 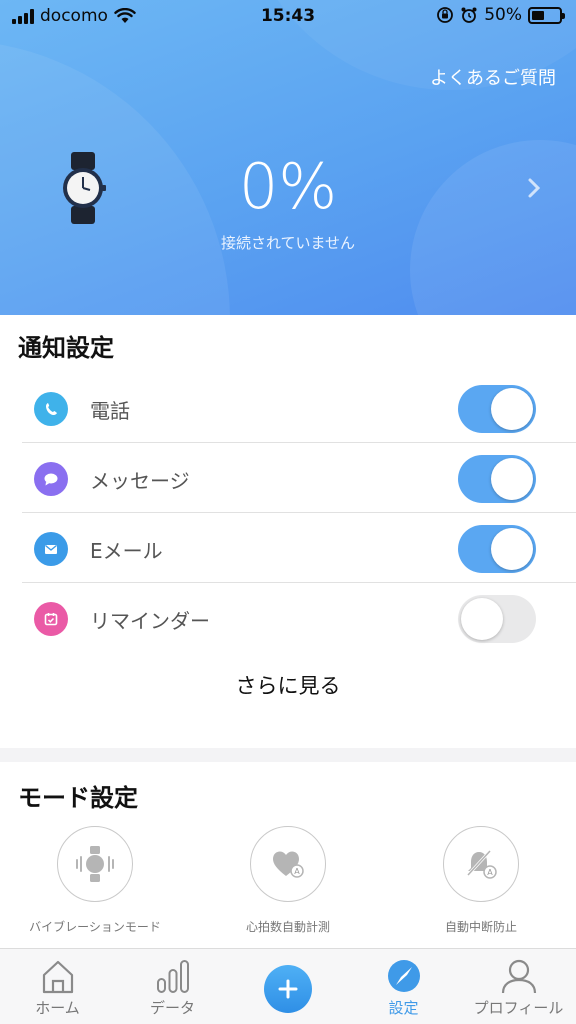 What do you see at coordinates (51, 409) in the screenshot?
I see `phone-icon` at bounding box center [51, 409].